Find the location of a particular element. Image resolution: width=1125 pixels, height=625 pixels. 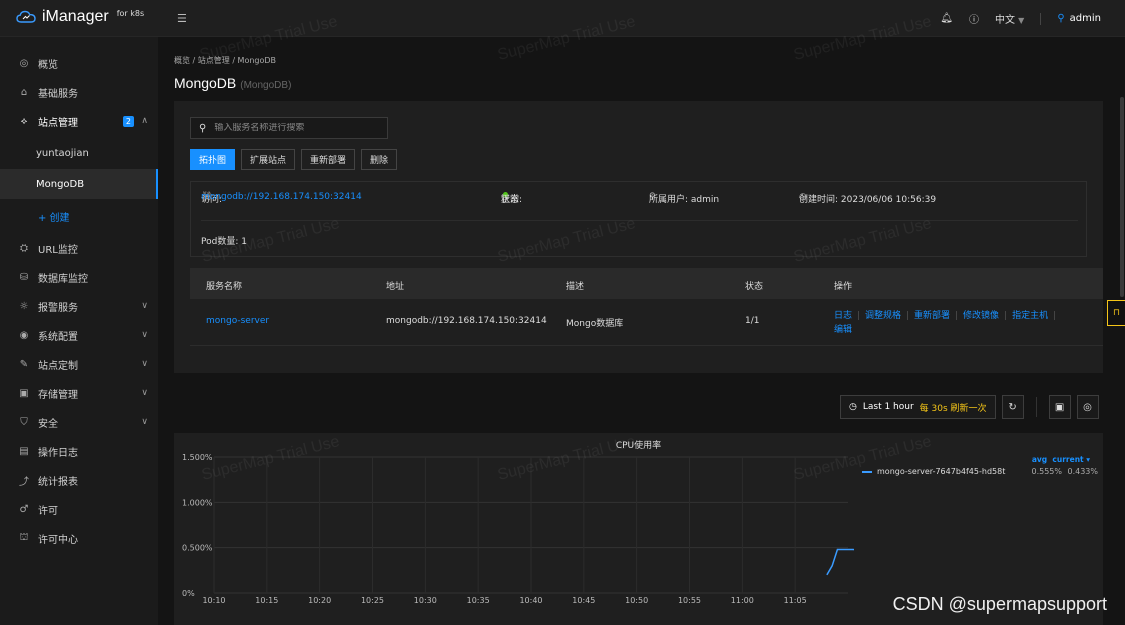

sidebar-item-label: 操作日志 is located at coordinates (58, 453).